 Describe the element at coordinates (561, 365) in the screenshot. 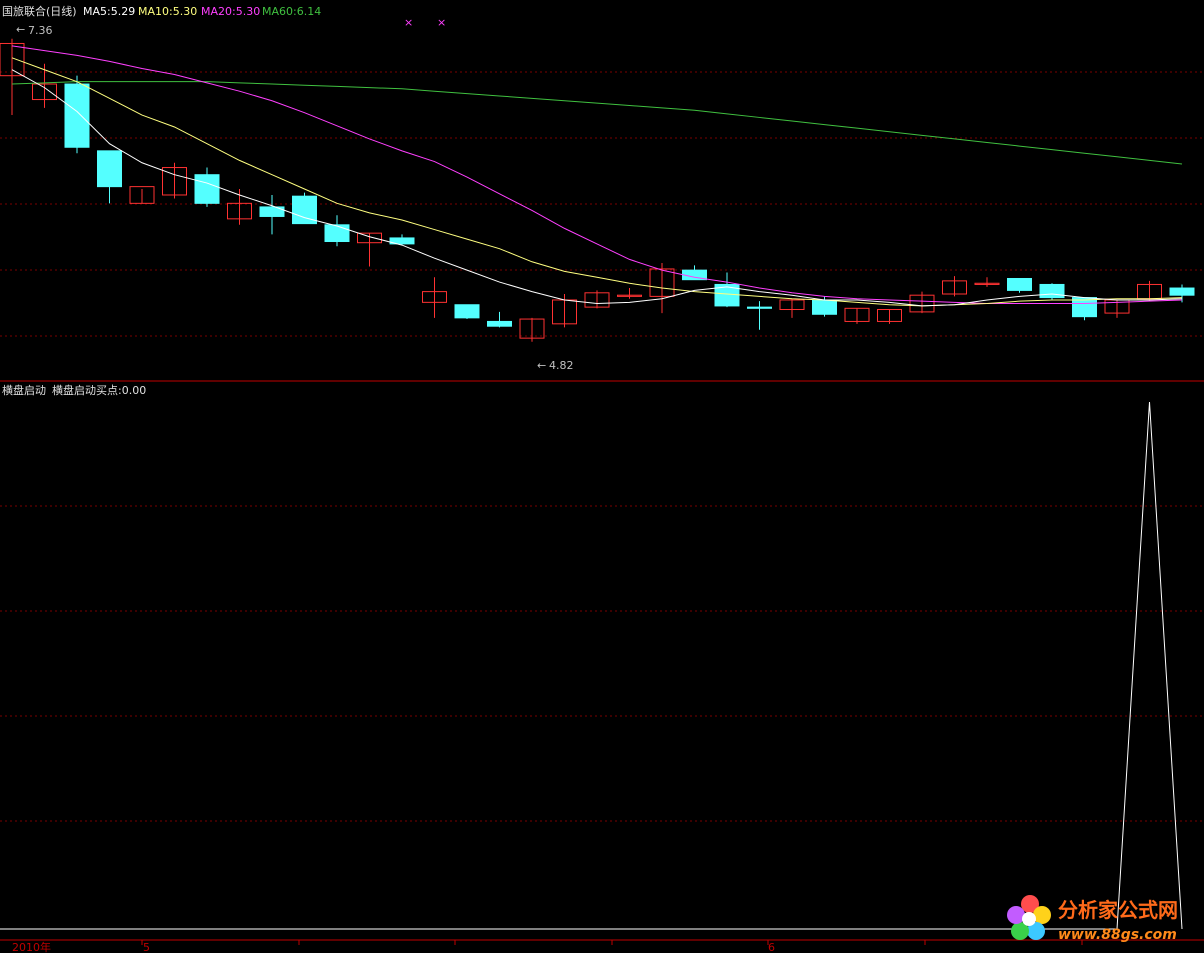

I see `low-price-label: 4.82` at that location.